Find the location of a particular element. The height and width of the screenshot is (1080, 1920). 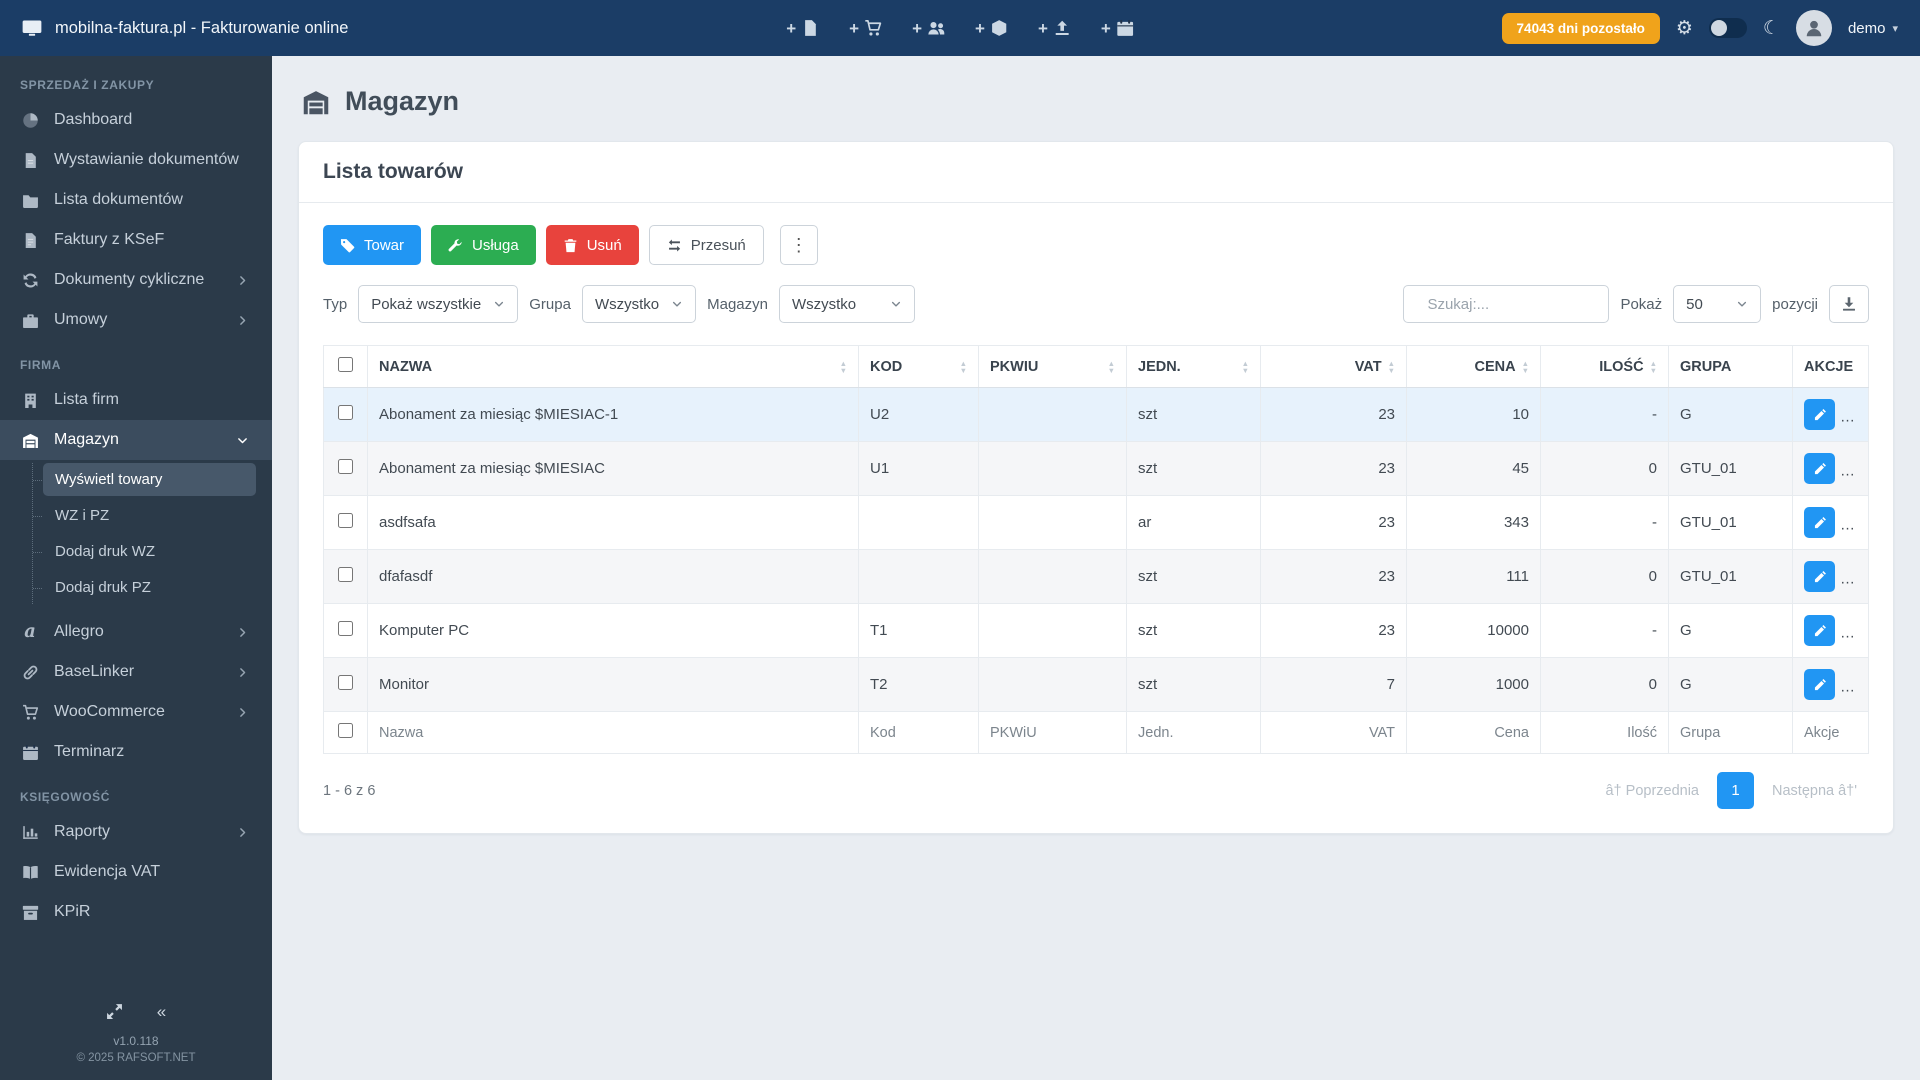

typ-select: Pokaż wszystkie is located at coordinates (438, 304).